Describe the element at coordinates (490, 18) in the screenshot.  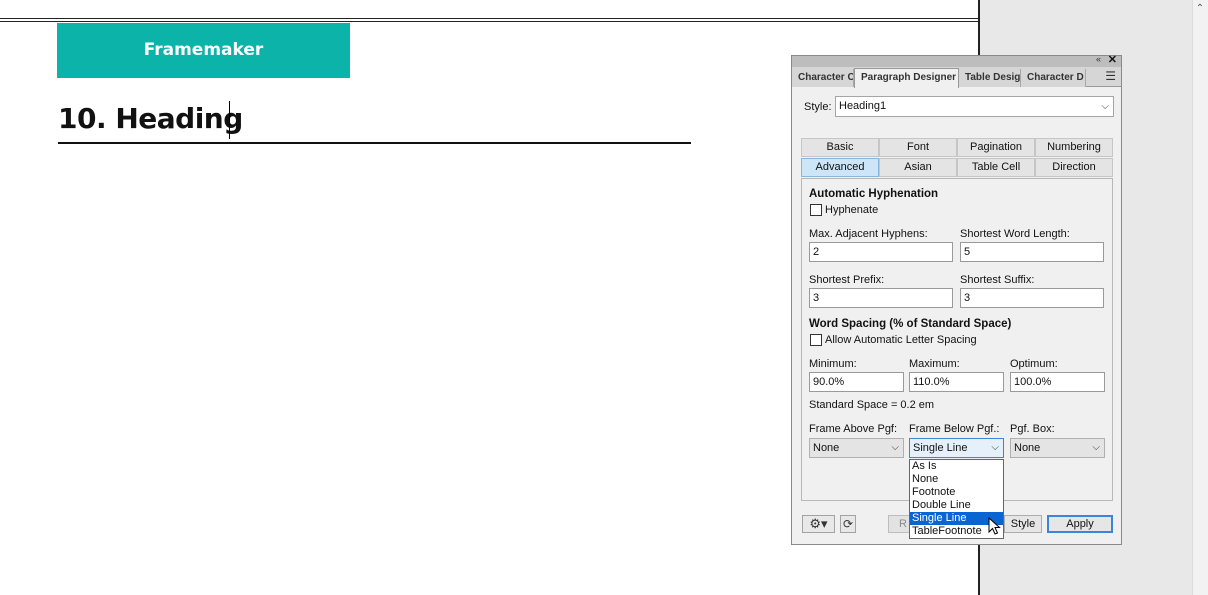
I see `page-top-rule` at that location.